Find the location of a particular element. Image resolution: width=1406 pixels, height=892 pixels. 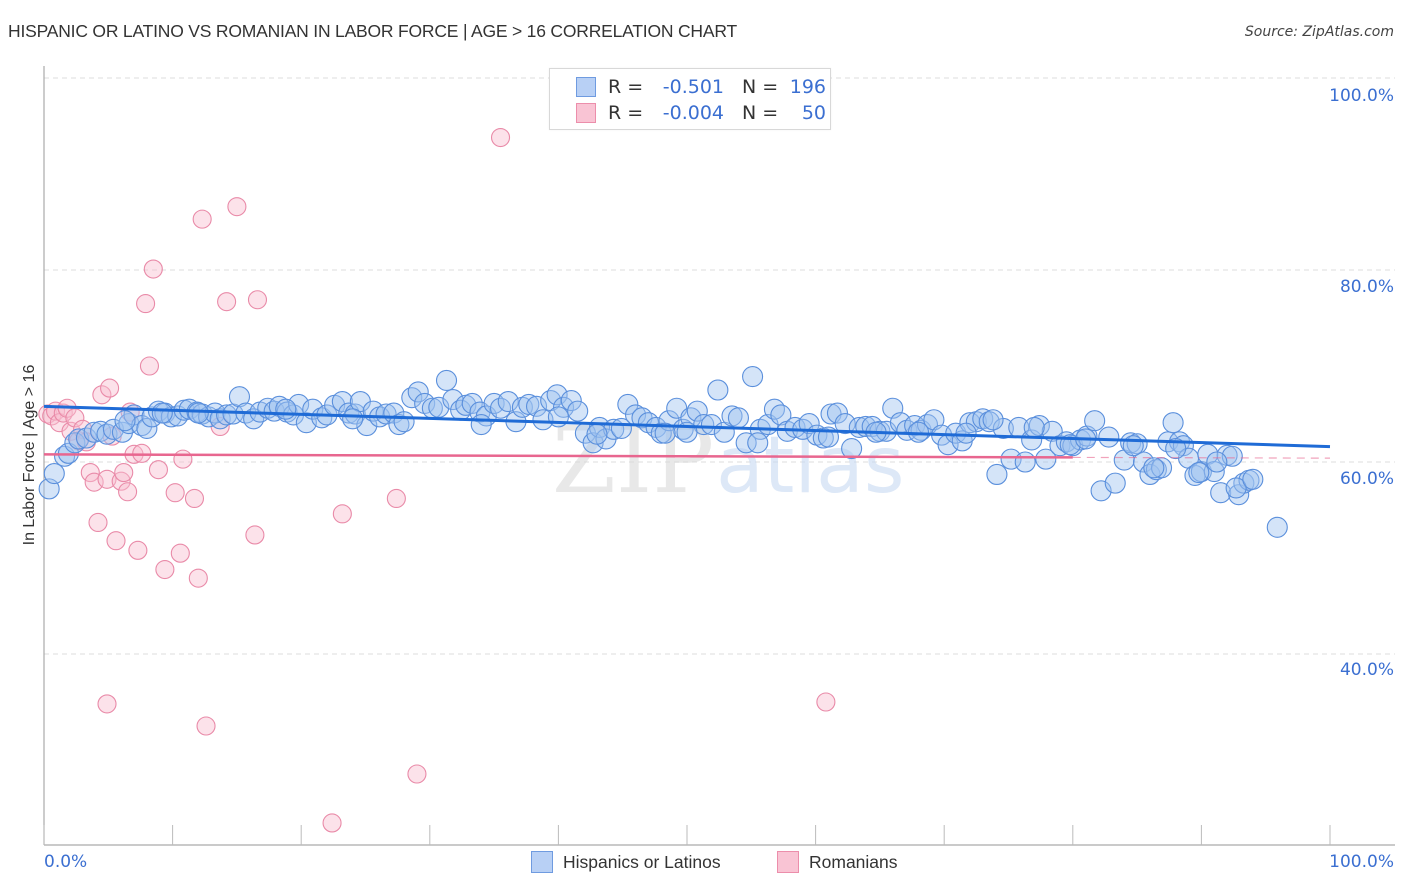

legend-n-value: 196 is located at coordinates (807, 87).